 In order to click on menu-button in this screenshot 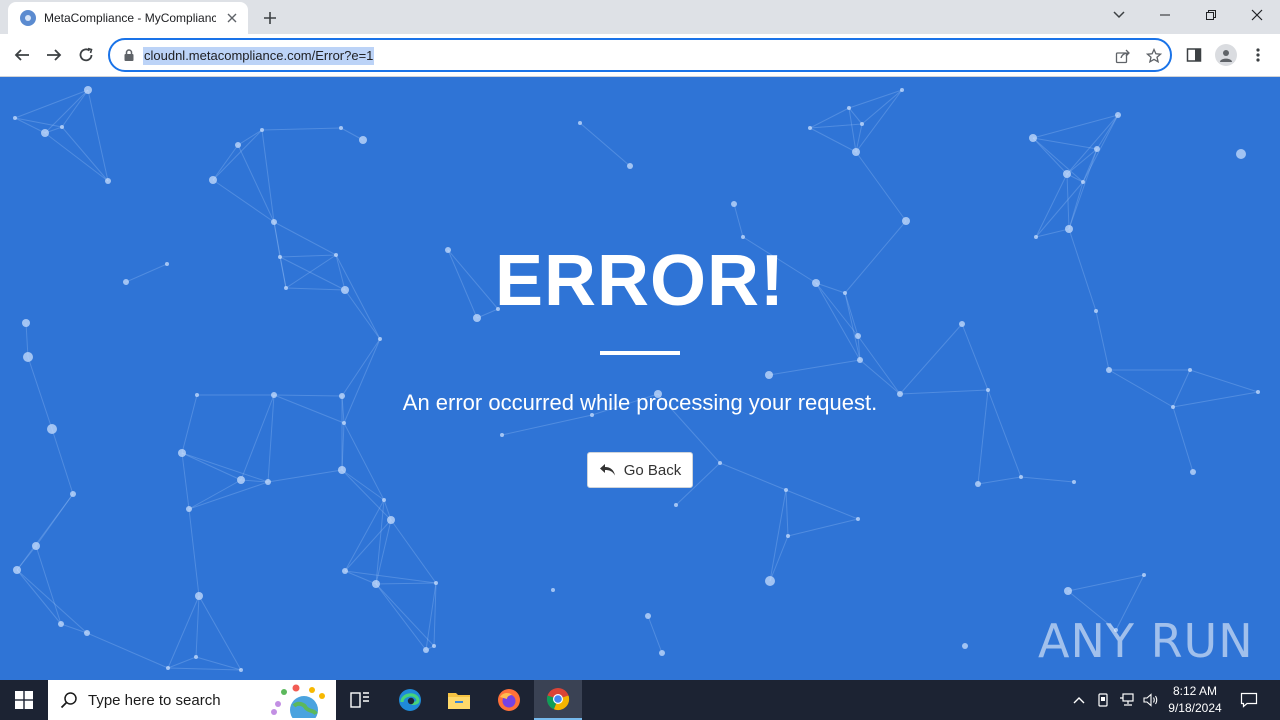, I will do `click(1258, 55)`.